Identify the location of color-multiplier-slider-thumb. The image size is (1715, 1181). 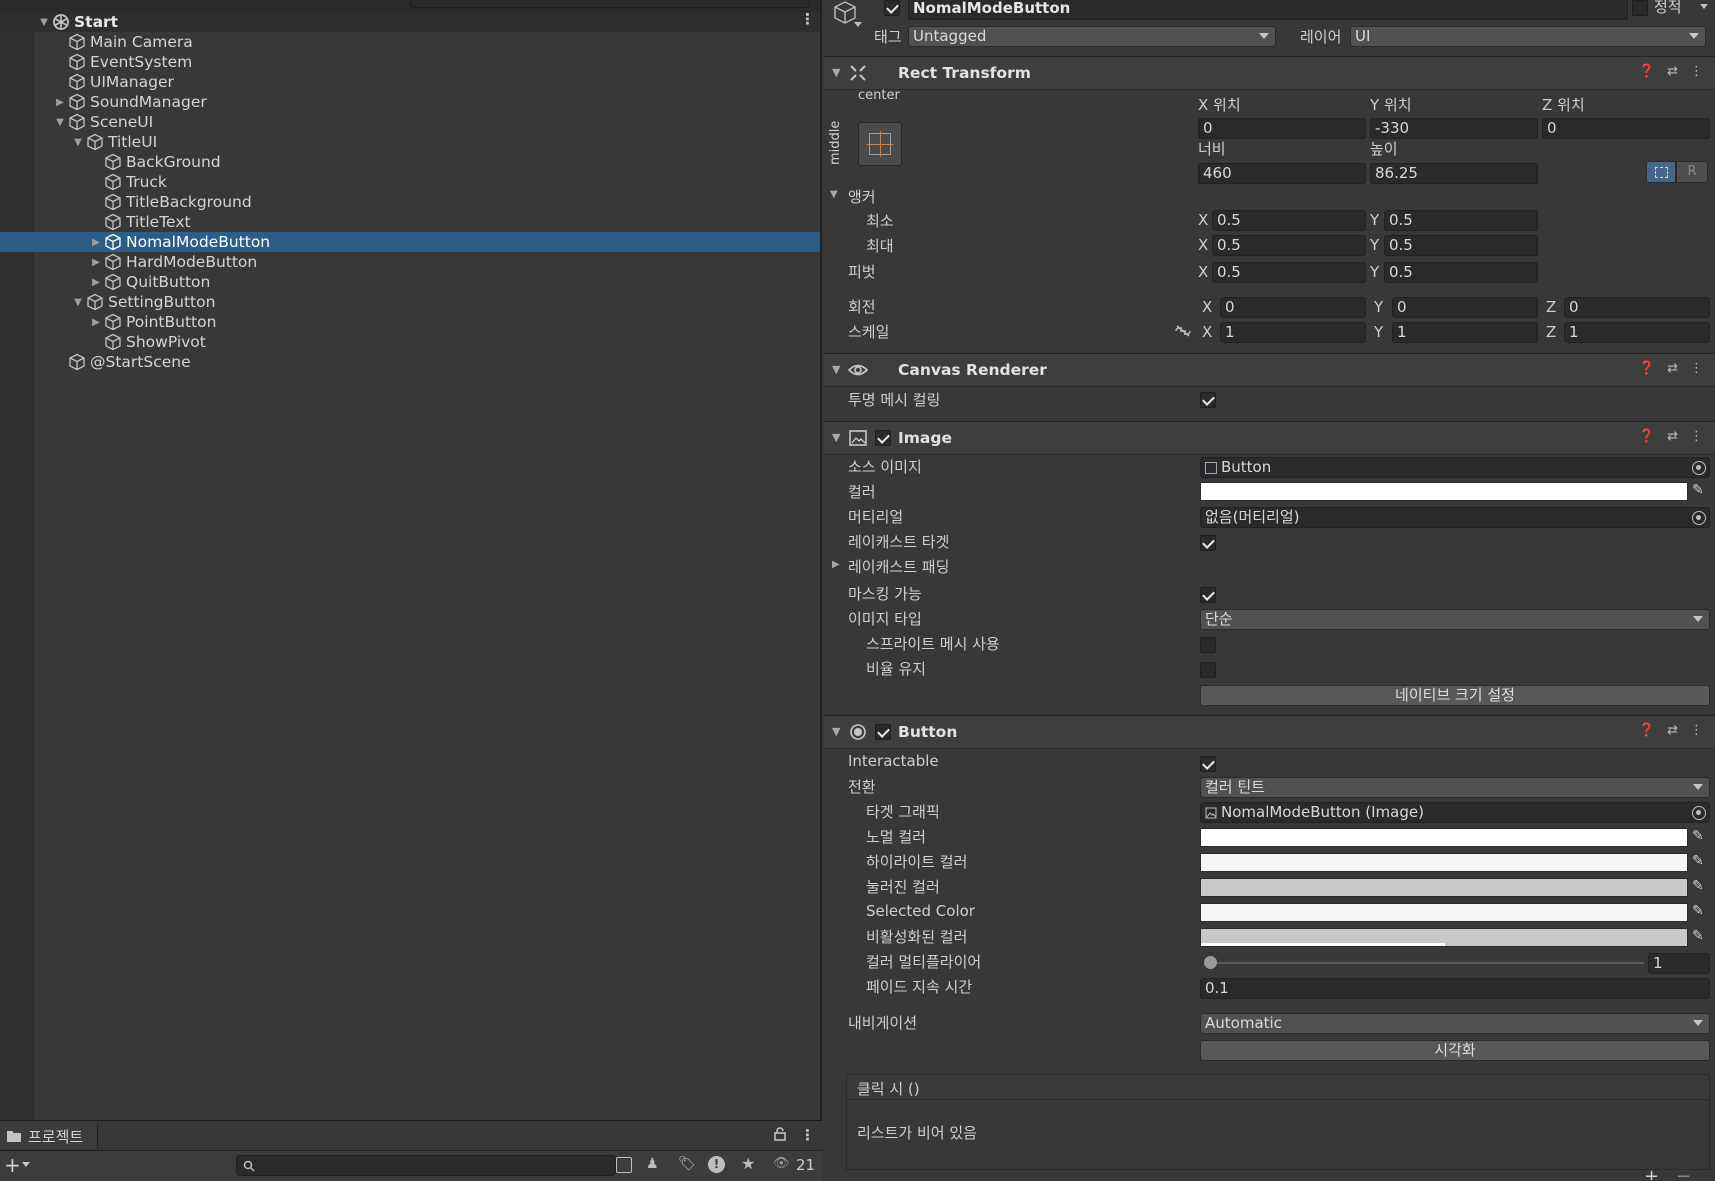
(1210, 962).